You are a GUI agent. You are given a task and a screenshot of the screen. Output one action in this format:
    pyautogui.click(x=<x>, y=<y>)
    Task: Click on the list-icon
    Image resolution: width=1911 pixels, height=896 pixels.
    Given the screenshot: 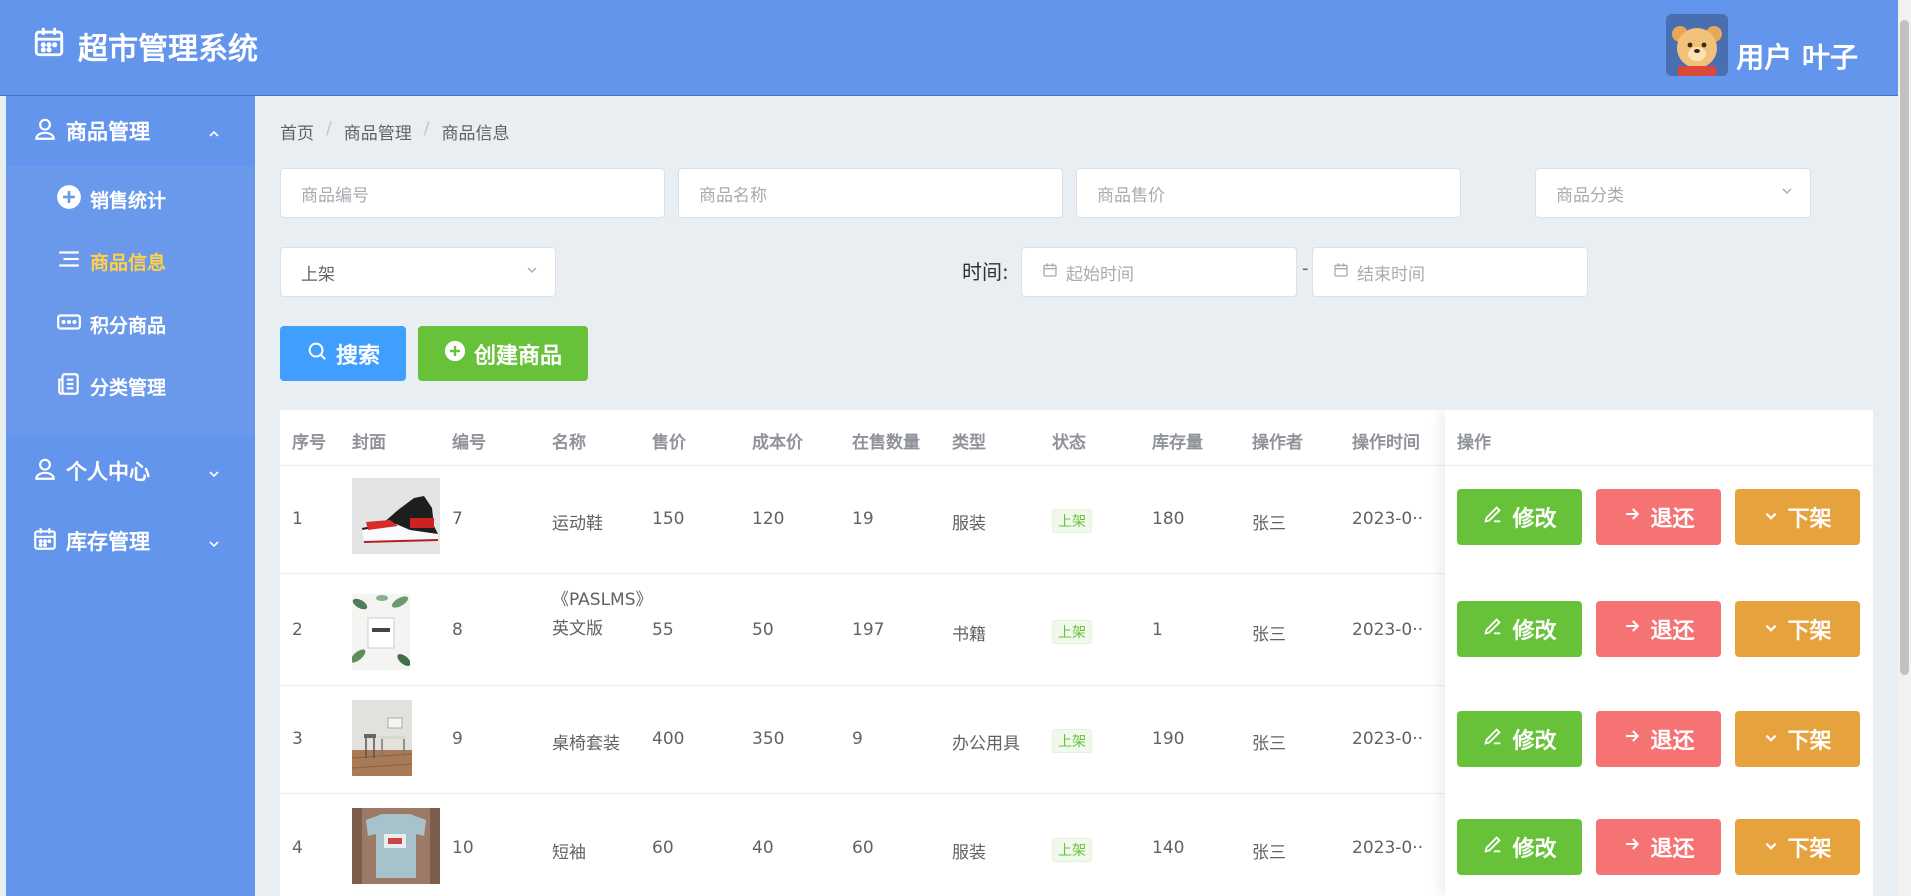 What is the action you would take?
    pyautogui.click(x=73, y=261)
    